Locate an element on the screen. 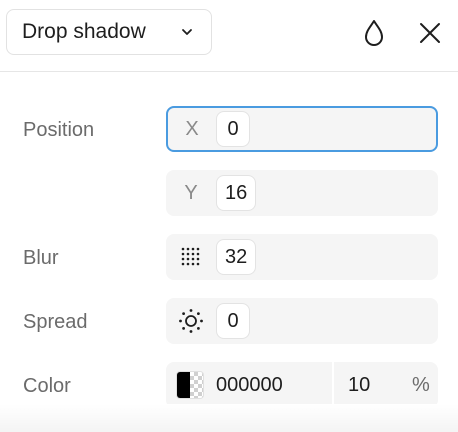 Image resolution: width=458 pixels, height=432 pixels. spread-field: 0 is located at coordinates (302, 321).